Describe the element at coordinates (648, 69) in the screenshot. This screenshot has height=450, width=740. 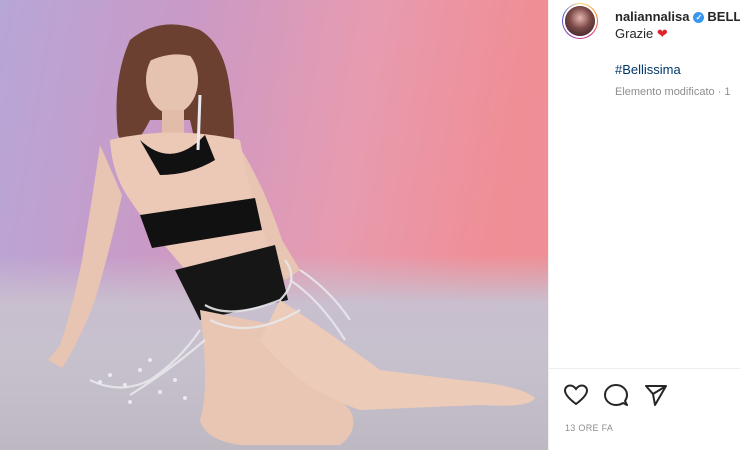
I see `hashtag-link: #Bellissima` at that location.